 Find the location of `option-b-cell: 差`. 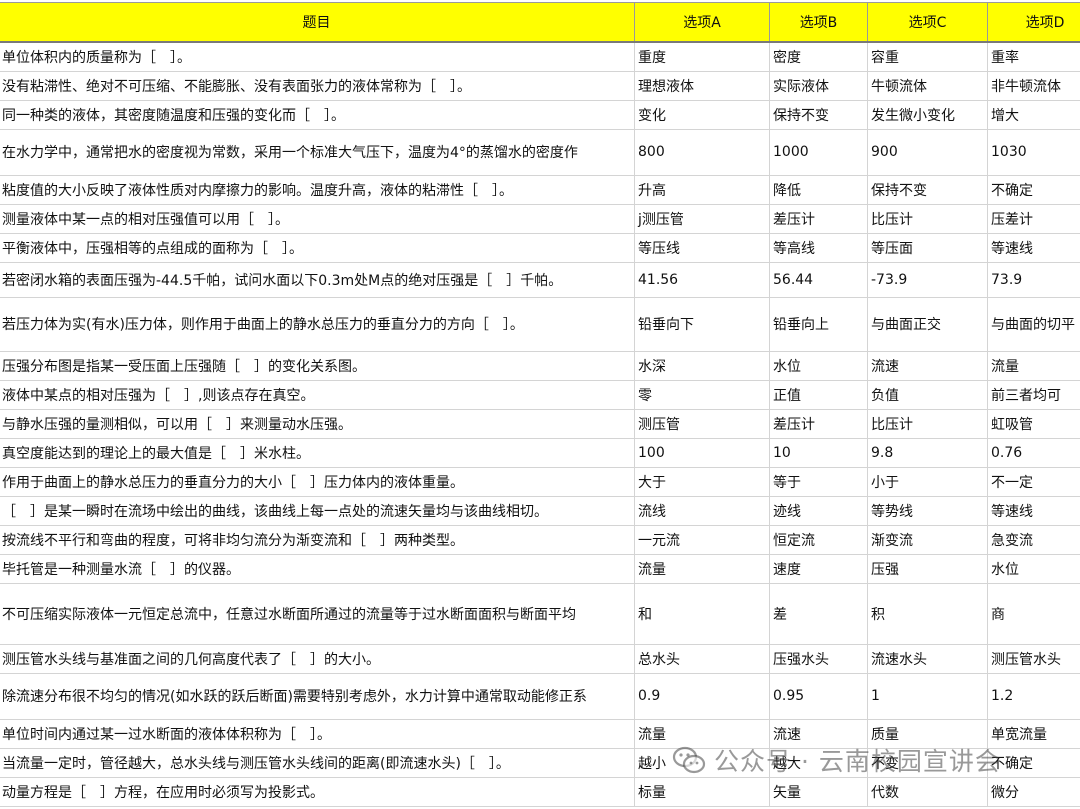

option-b-cell: 差 is located at coordinates (818, 614).